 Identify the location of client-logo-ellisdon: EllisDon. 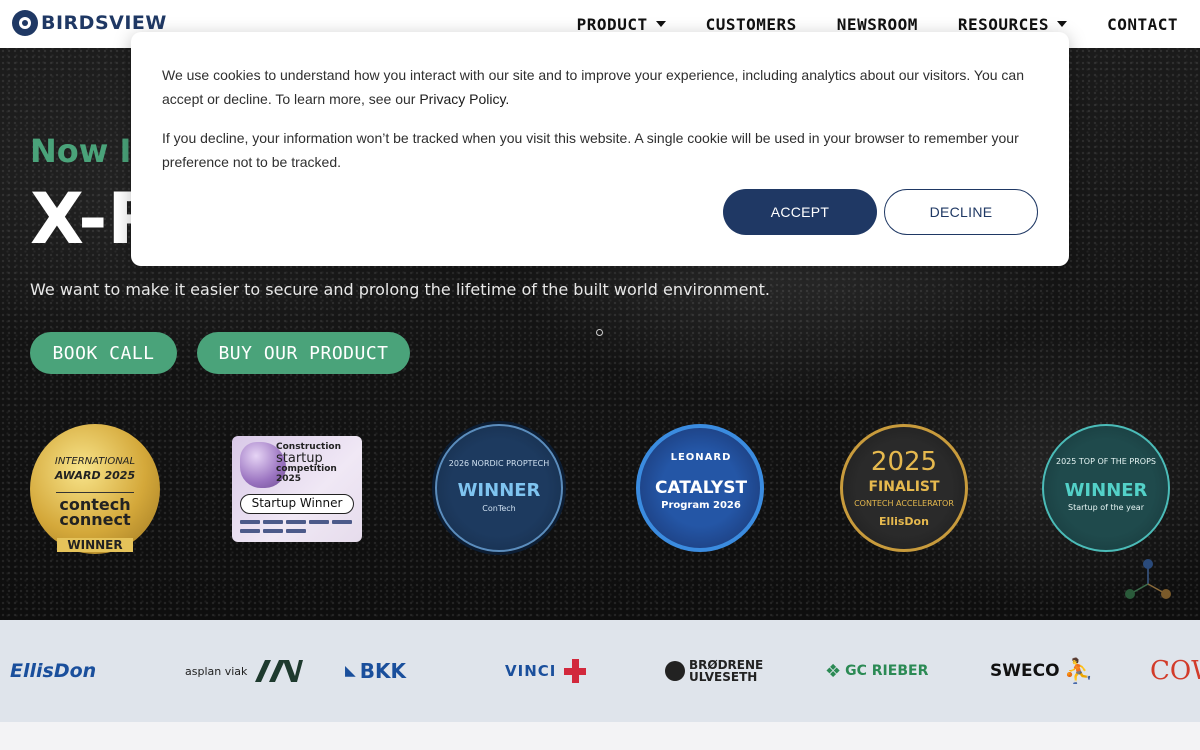
(53, 671).